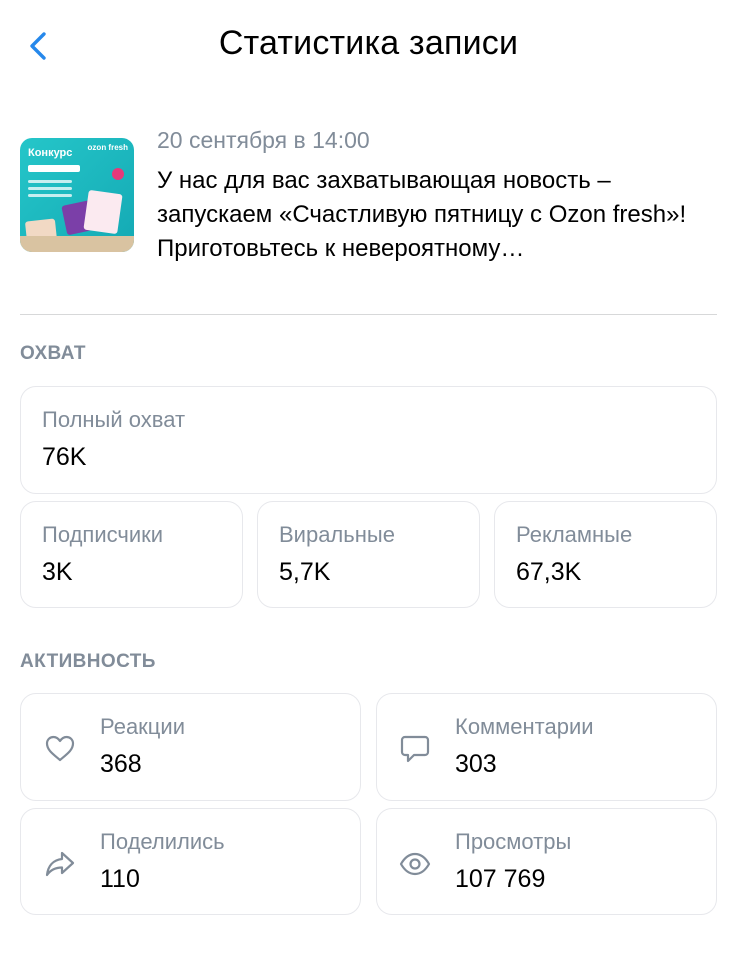 The width and height of the screenshot is (737, 967). Describe the element at coordinates (77, 195) in the screenshot. I see `post-thumbnail: Конкурс ozon fresh` at that location.